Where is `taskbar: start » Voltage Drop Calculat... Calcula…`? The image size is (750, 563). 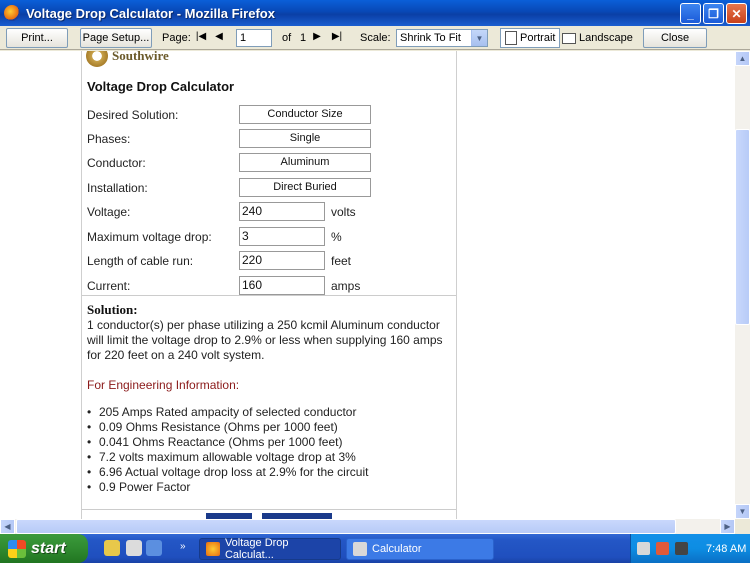
taskbar: start » Voltage Drop Calculat... Calcula… is located at coordinates (375, 548).